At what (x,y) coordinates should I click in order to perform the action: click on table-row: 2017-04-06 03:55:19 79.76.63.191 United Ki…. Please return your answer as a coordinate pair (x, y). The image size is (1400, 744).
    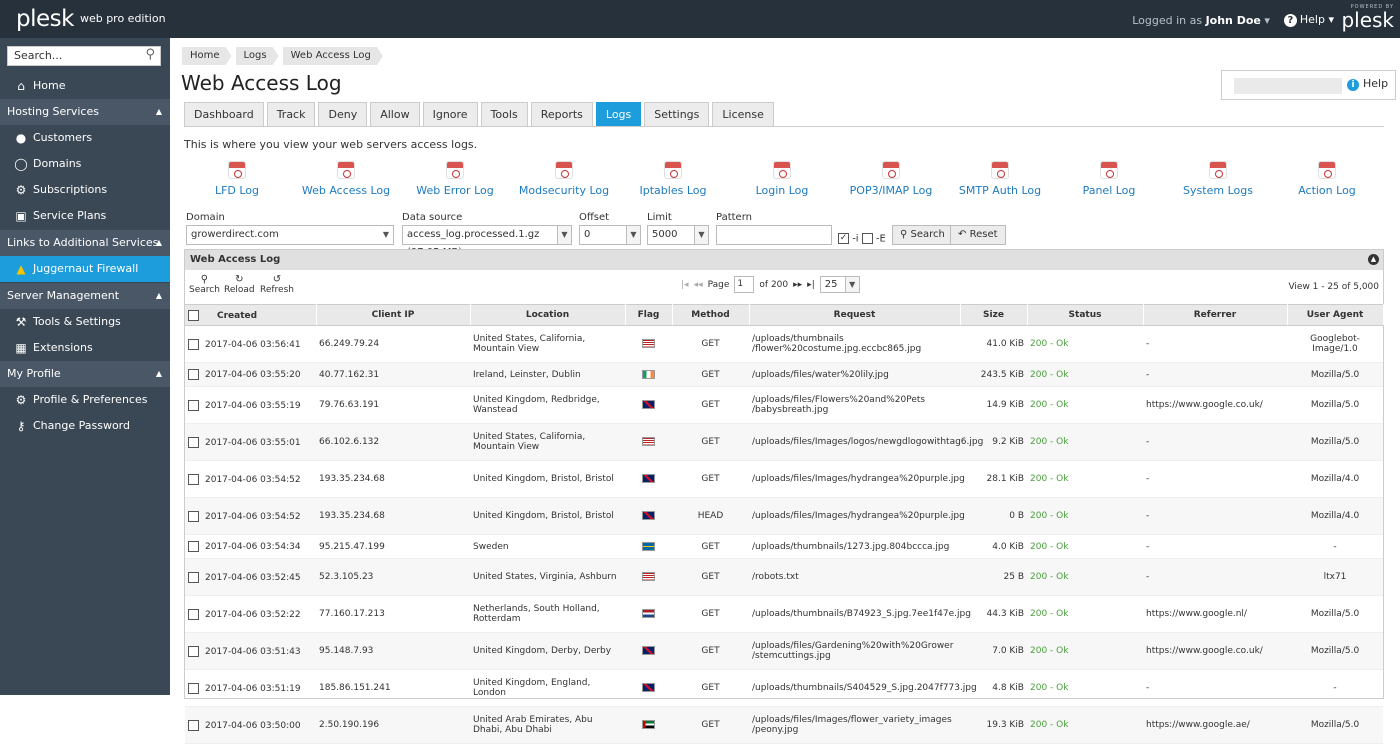
    Looking at the image, I should click on (784, 405).